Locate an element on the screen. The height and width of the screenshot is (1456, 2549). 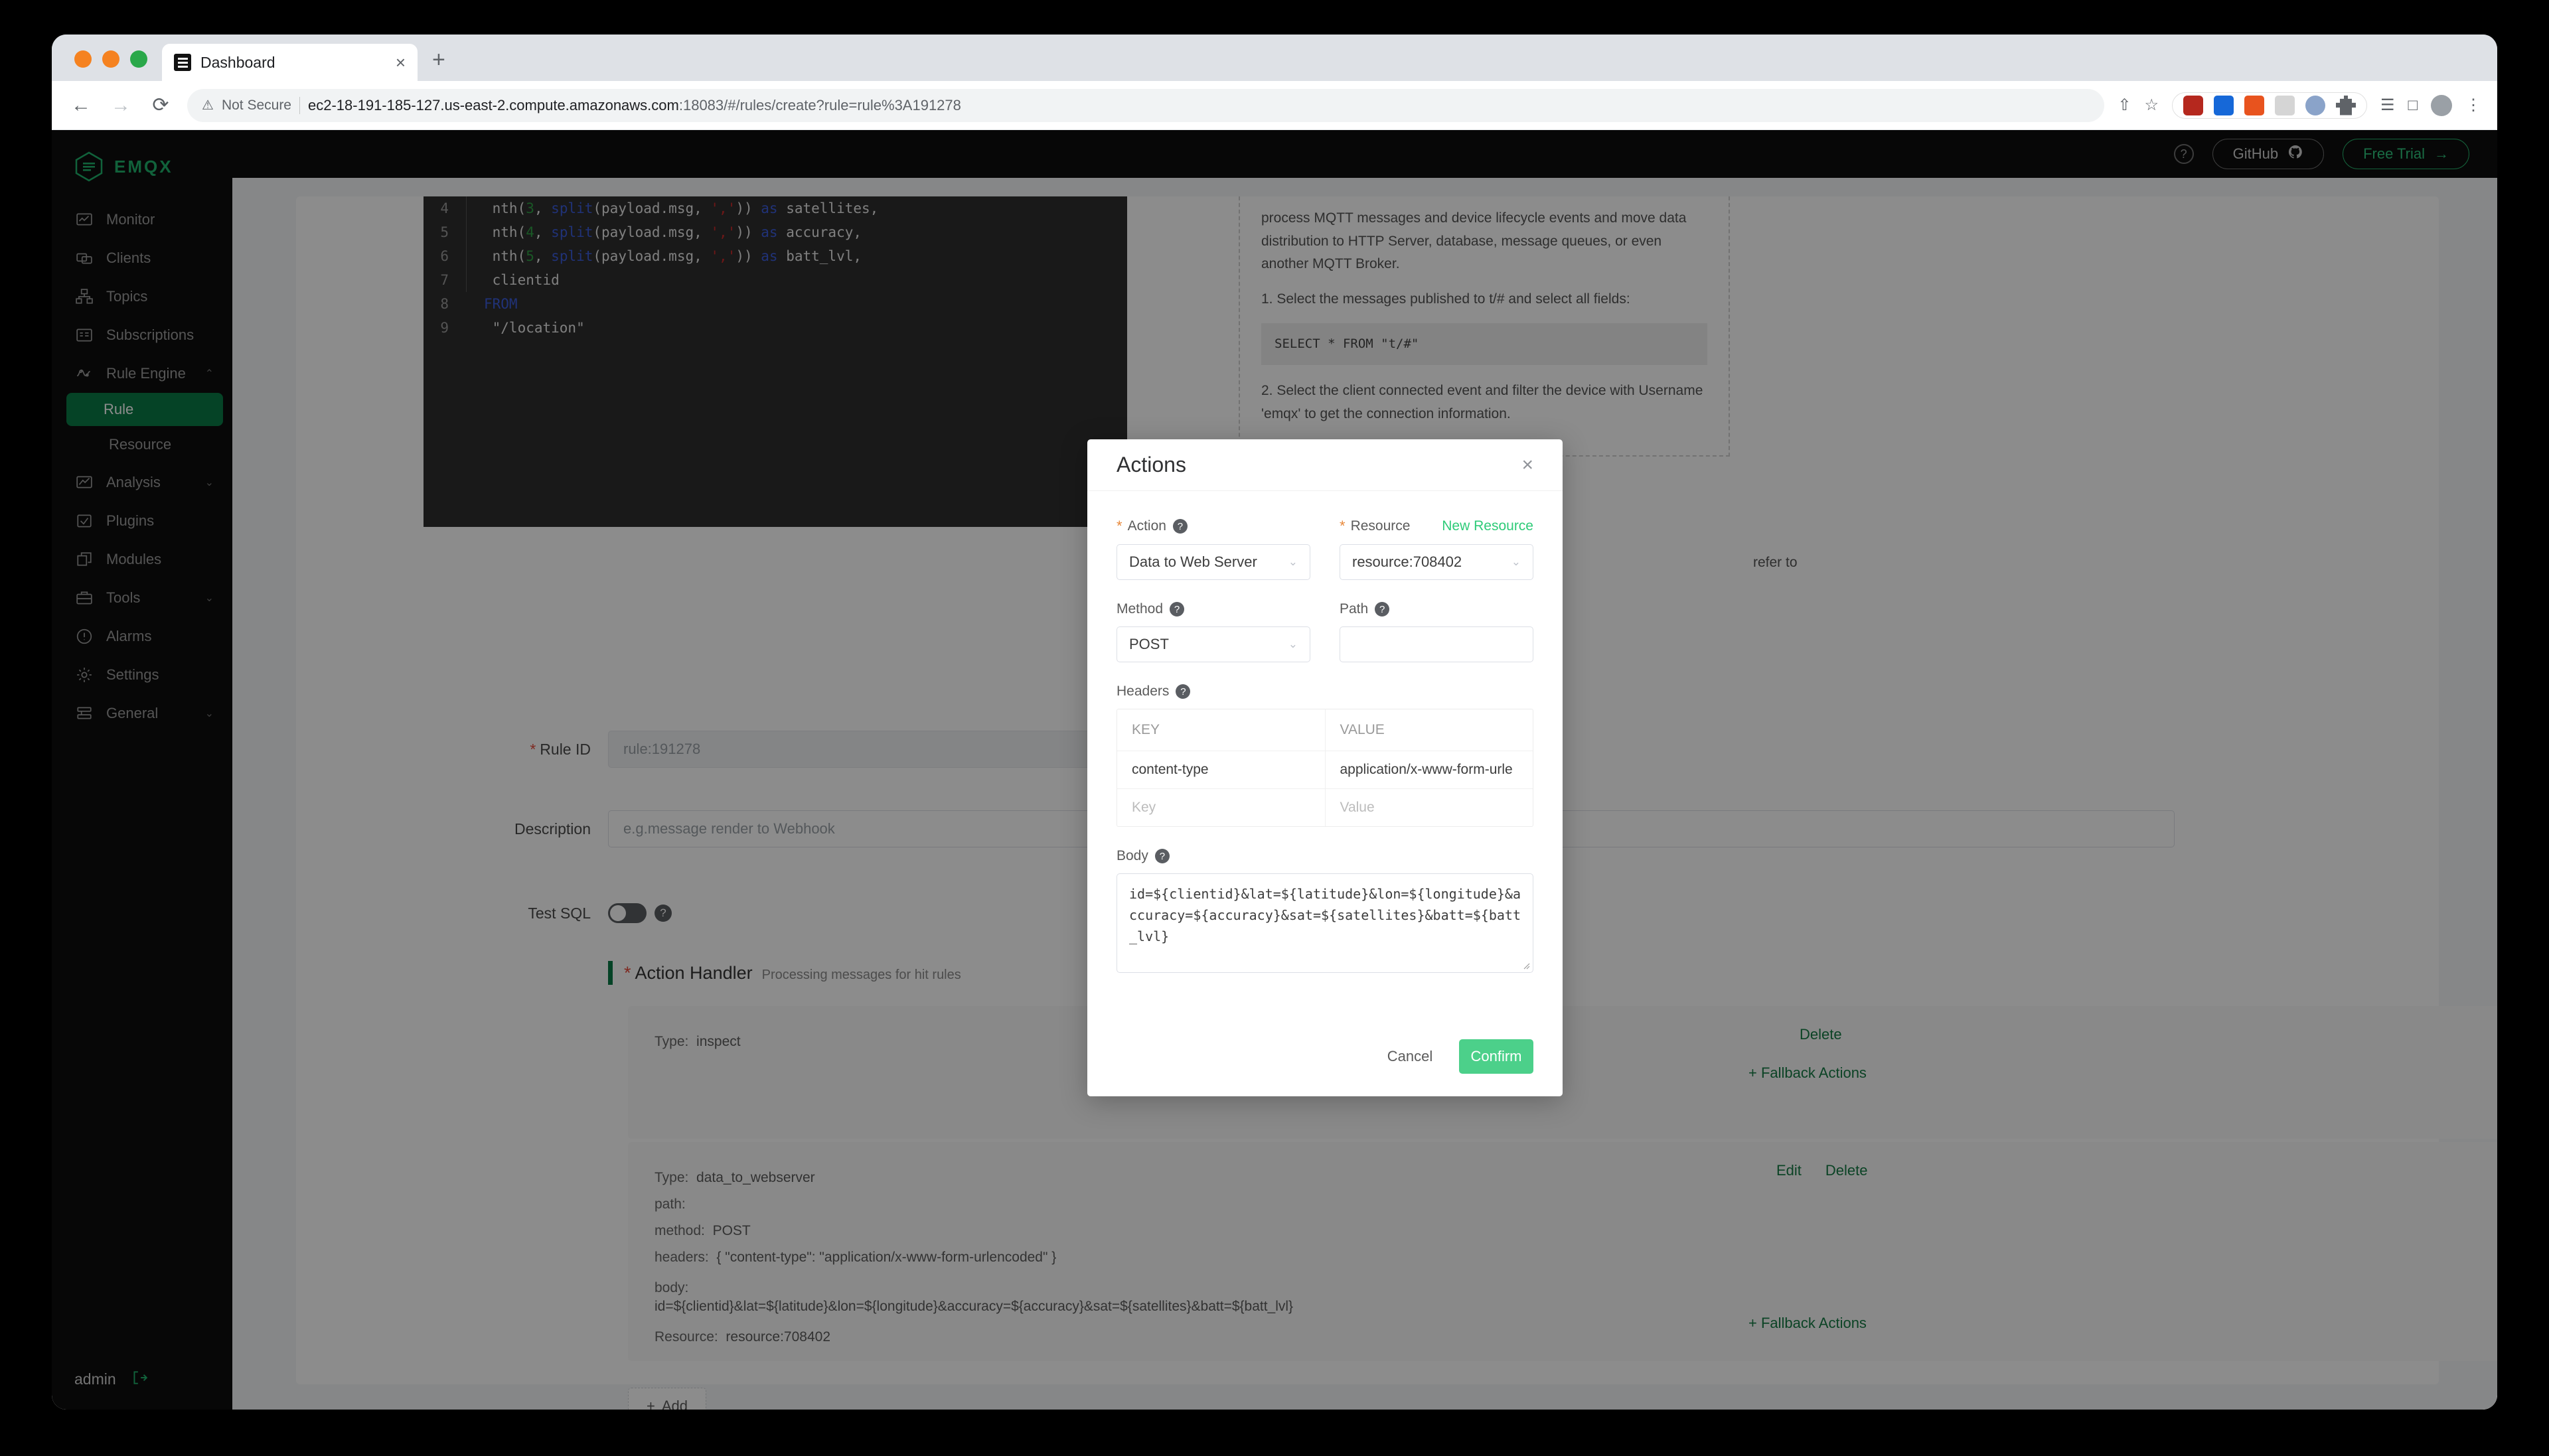
resource-select-value: resource:708402 is located at coordinates (1407, 561).